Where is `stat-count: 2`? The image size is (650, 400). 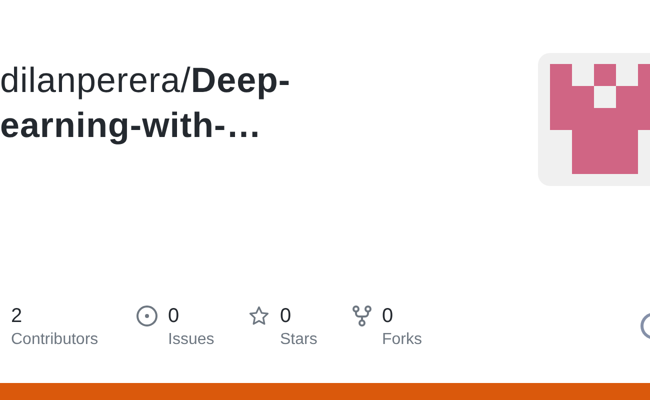
stat-count: 2 is located at coordinates (17, 316).